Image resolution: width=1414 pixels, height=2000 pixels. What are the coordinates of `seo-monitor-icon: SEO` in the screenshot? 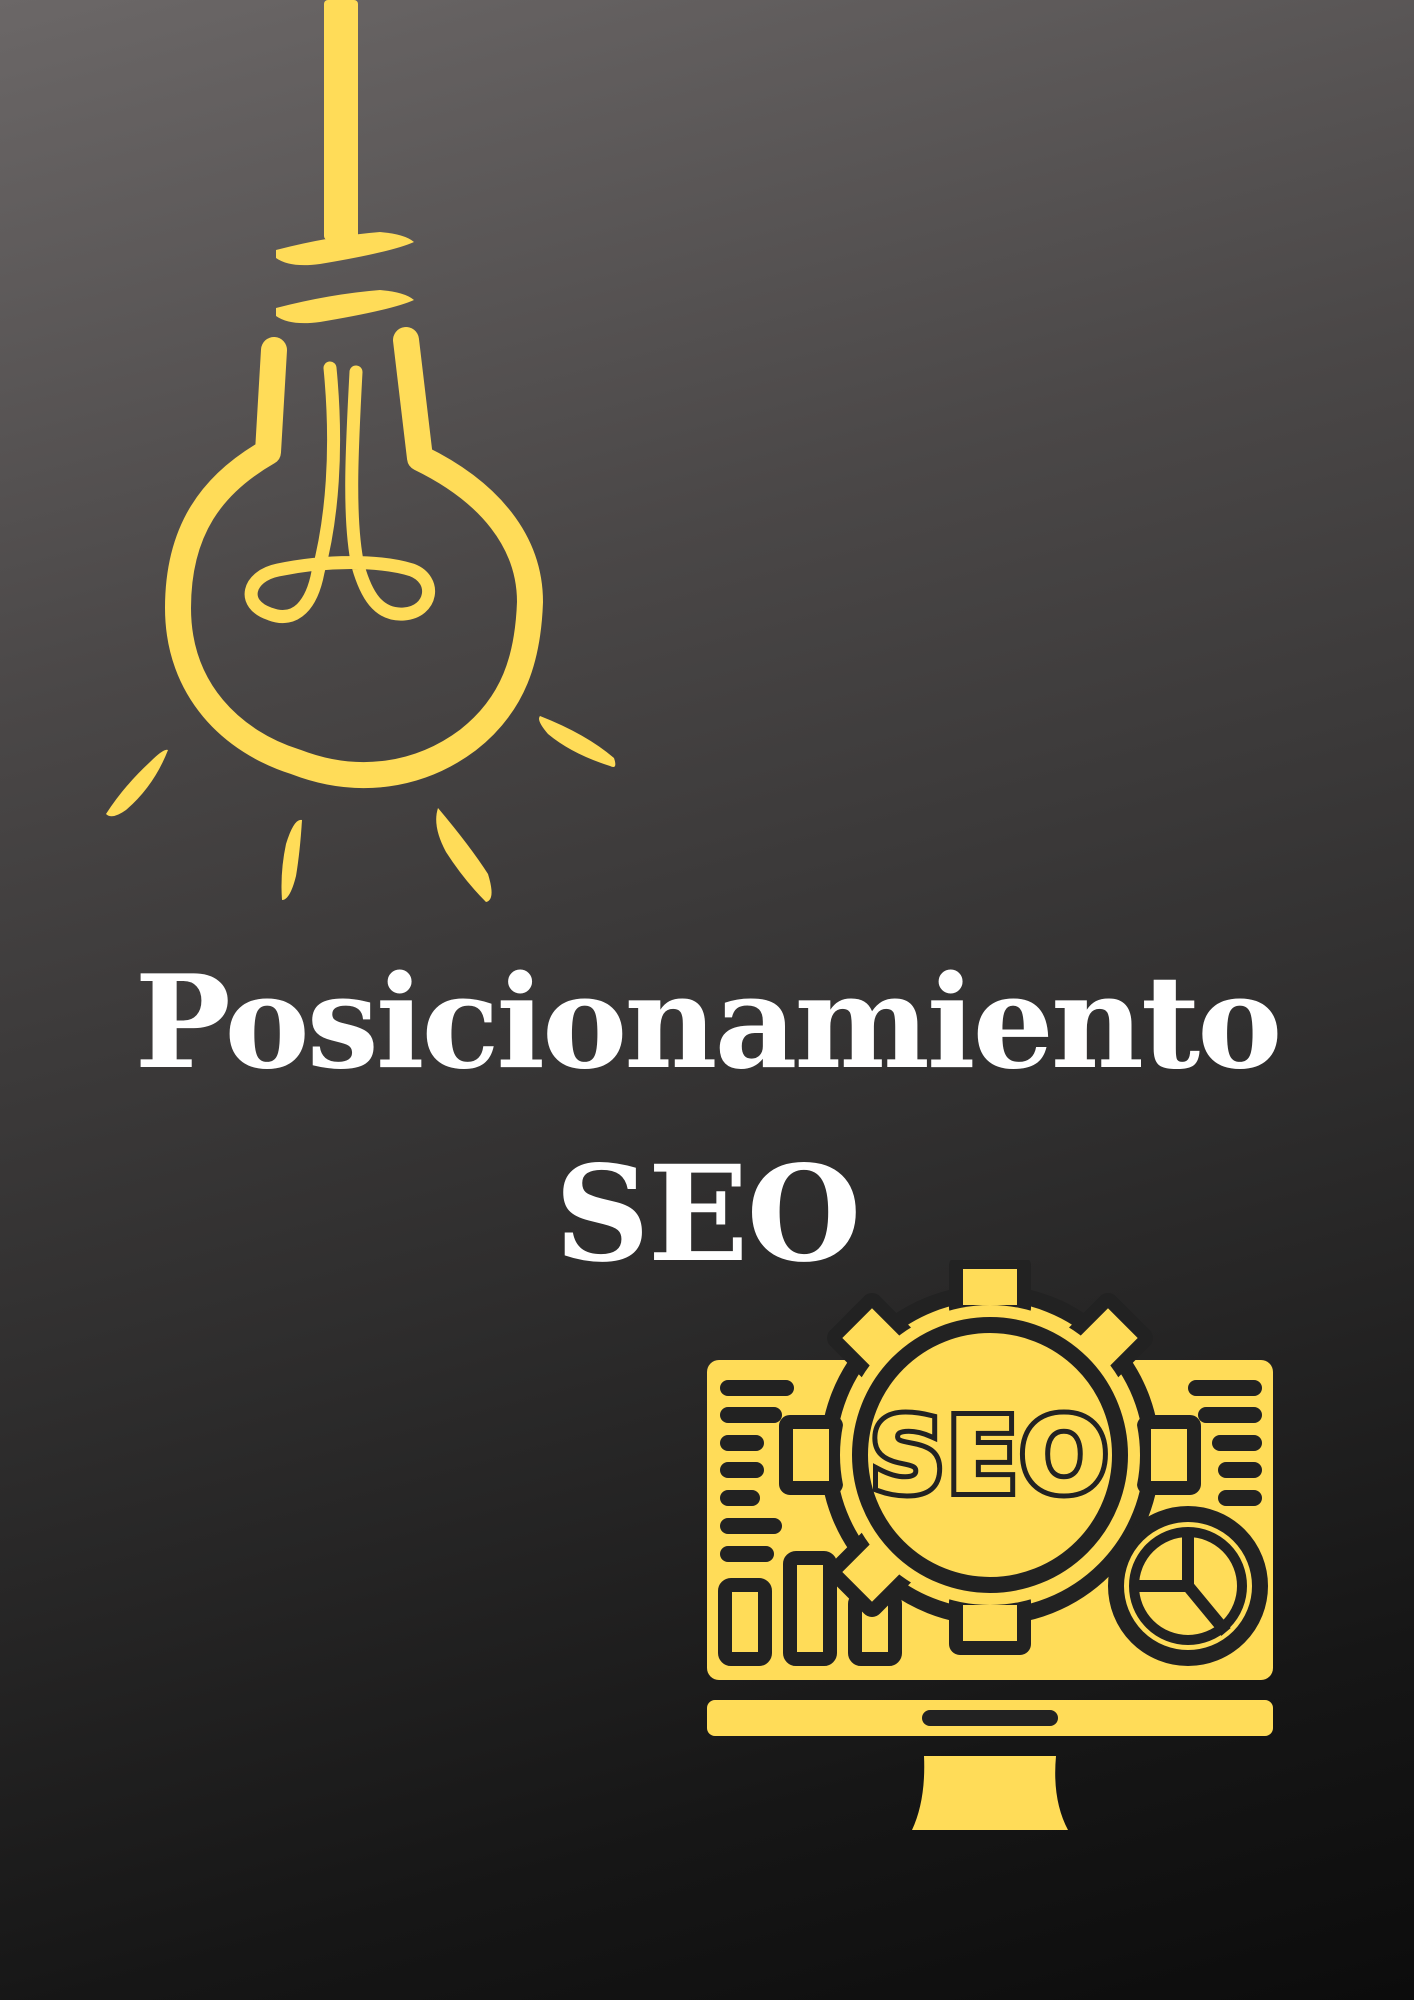 It's located at (990, 1545).